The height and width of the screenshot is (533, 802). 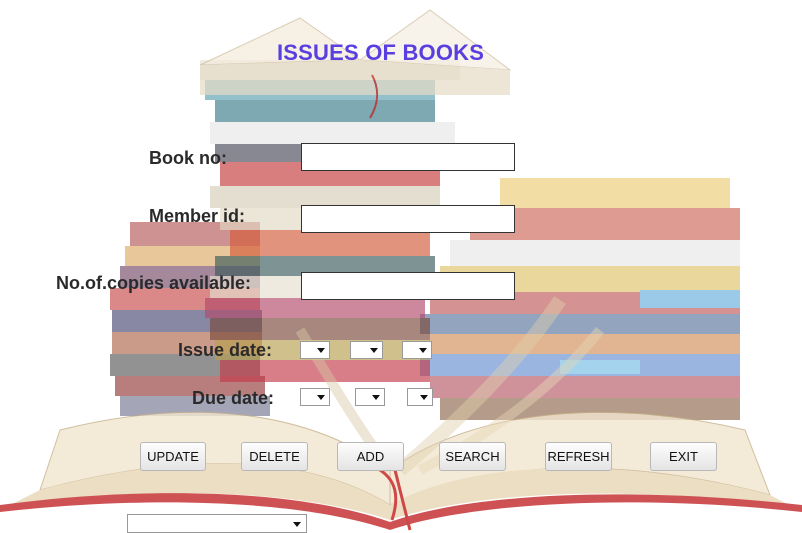 I want to click on issue-date-label: Issue date:, so click(x=225, y=350).